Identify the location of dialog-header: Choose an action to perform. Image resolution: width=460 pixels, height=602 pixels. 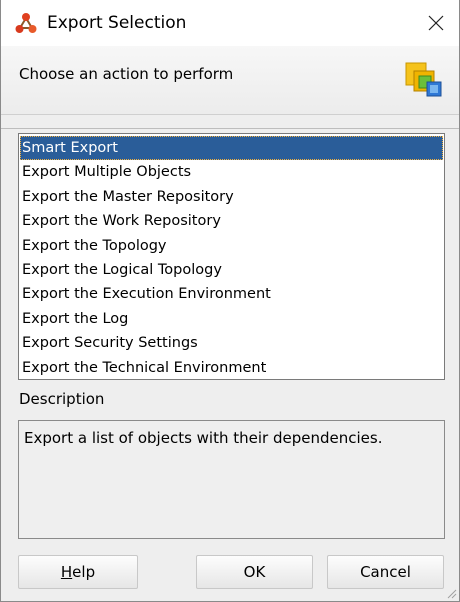
(230, 80).